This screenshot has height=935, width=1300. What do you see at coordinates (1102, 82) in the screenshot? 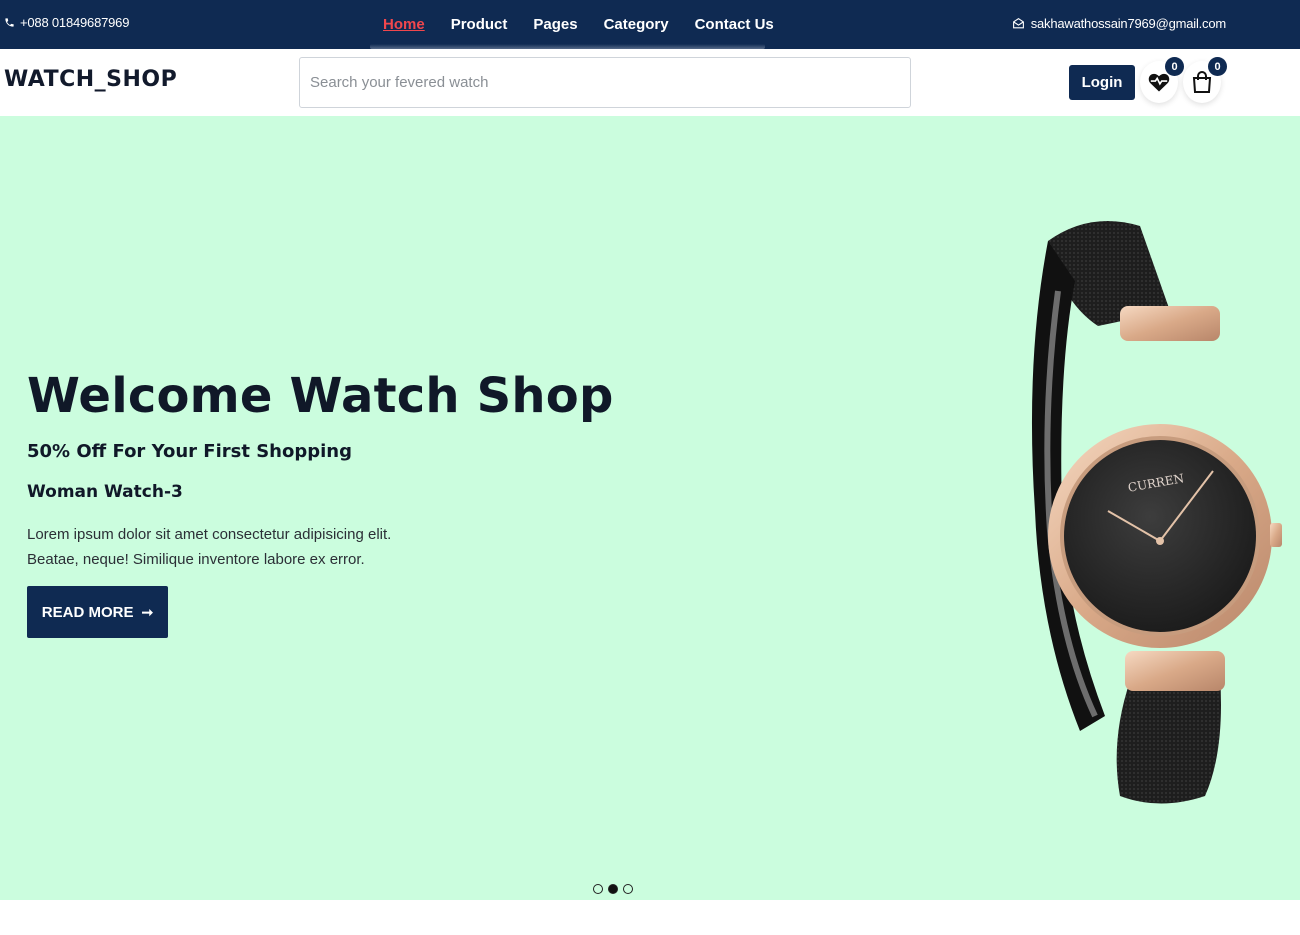
I see `login-button: Login` at bounding box center [1102, 82].